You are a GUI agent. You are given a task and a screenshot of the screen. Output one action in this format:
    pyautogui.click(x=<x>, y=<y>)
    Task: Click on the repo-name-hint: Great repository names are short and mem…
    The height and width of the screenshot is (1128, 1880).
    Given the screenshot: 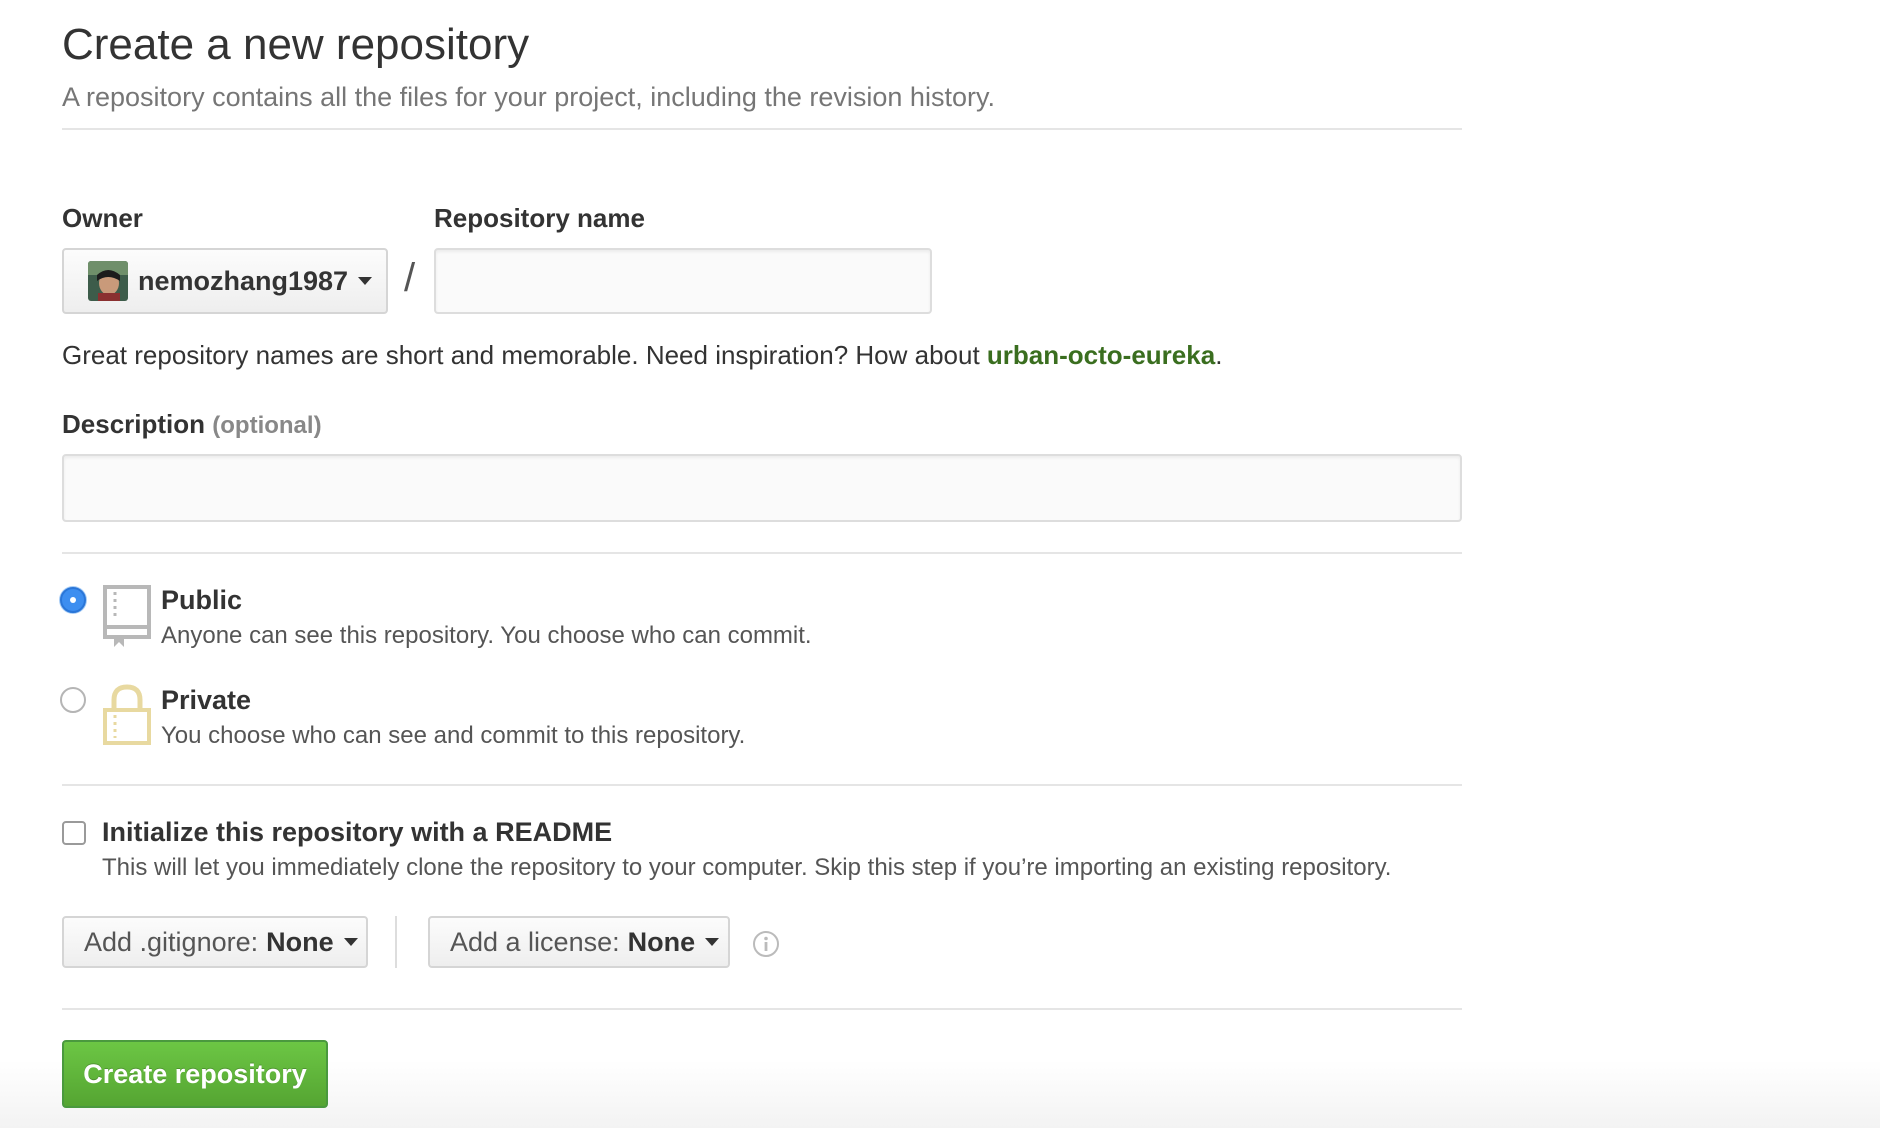 What is the action you would take?
    pyautogui.click(x=642, y=355)
    